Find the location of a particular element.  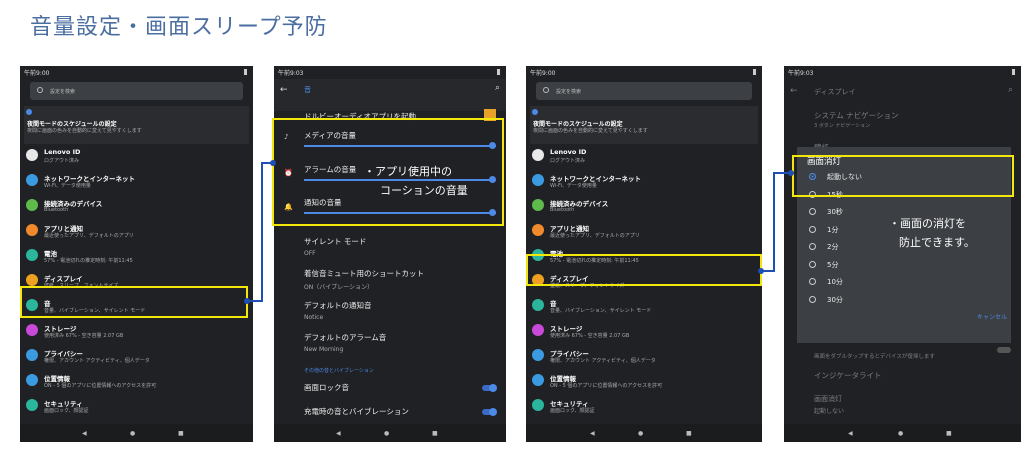

settings-item-subtitle: ON - 5 個のアプリに位置情報へのアクセスを許可 is located at coordinates (606, 386).